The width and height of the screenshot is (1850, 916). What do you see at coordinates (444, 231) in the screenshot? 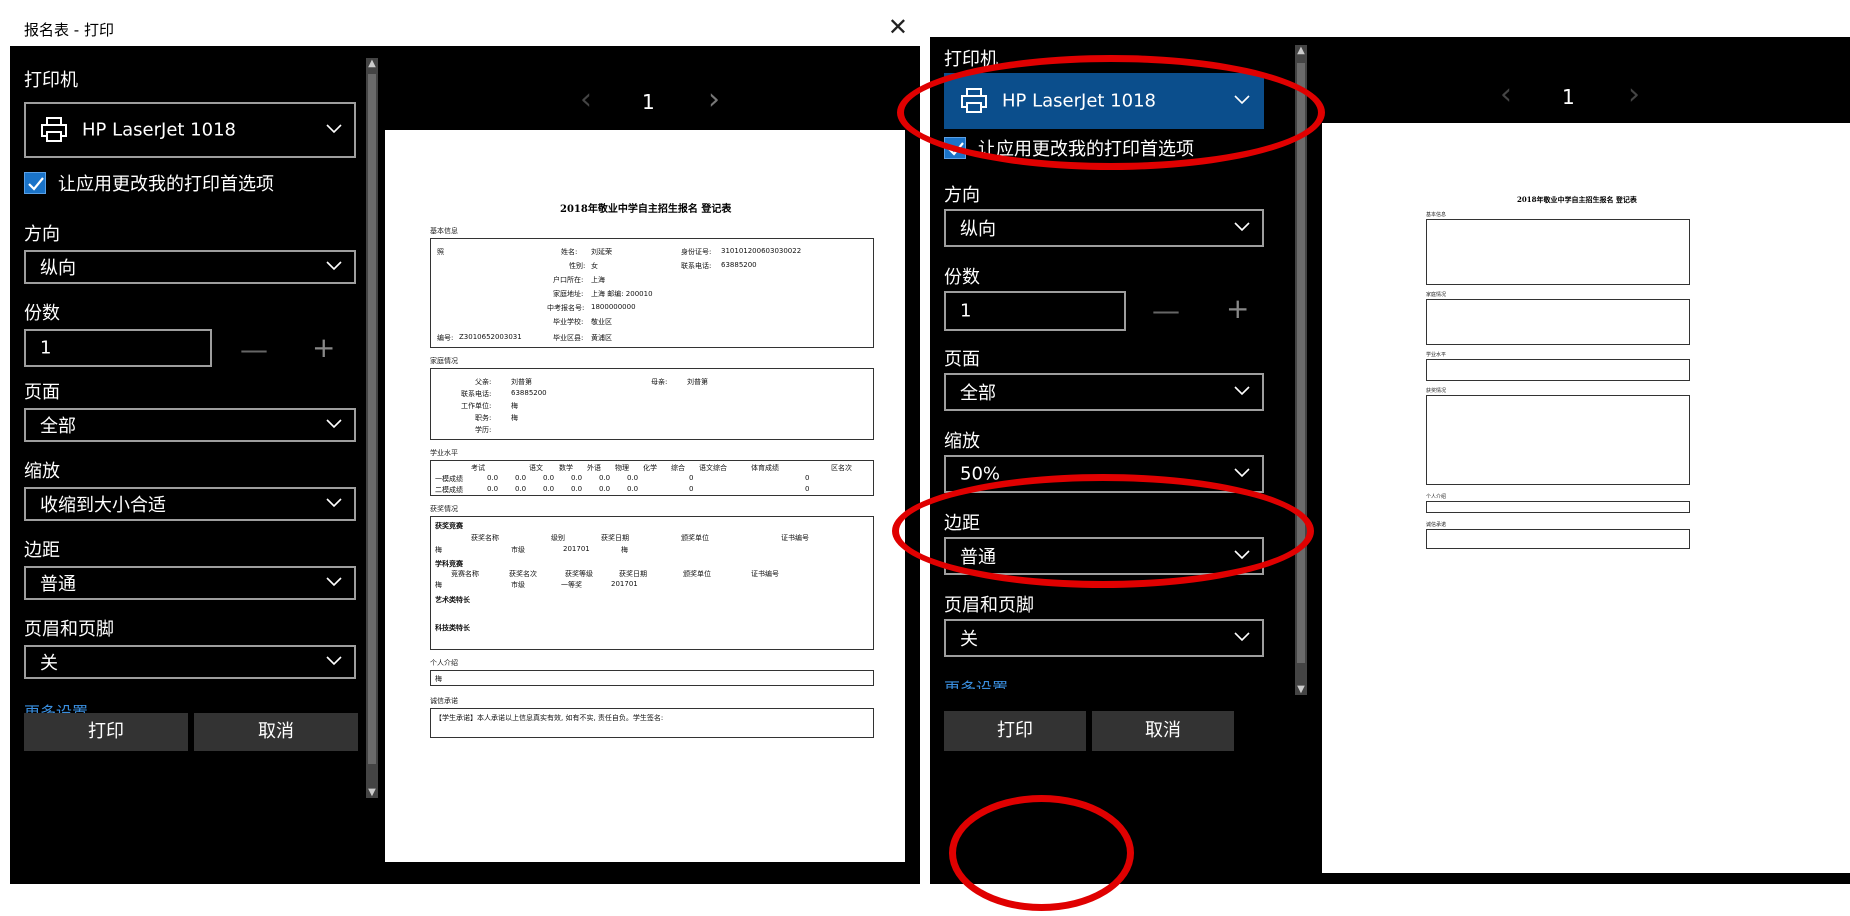
I see `section-basic: 基本信息` at bounding box center [444, 231].